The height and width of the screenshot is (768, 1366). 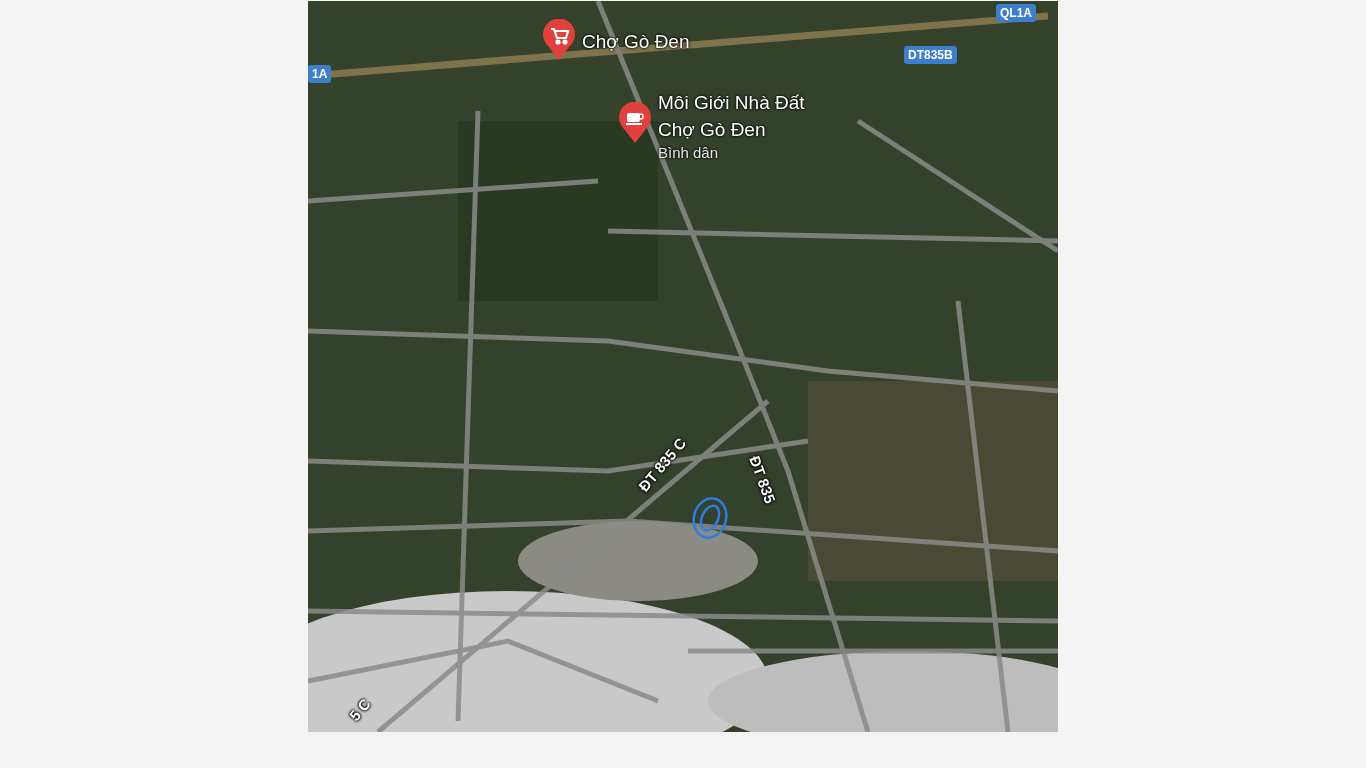 What do you see at coordinates (662, 464) in the screenshot?
I see `road-label: ĐT 835 C` at bounding box center [662, 464].